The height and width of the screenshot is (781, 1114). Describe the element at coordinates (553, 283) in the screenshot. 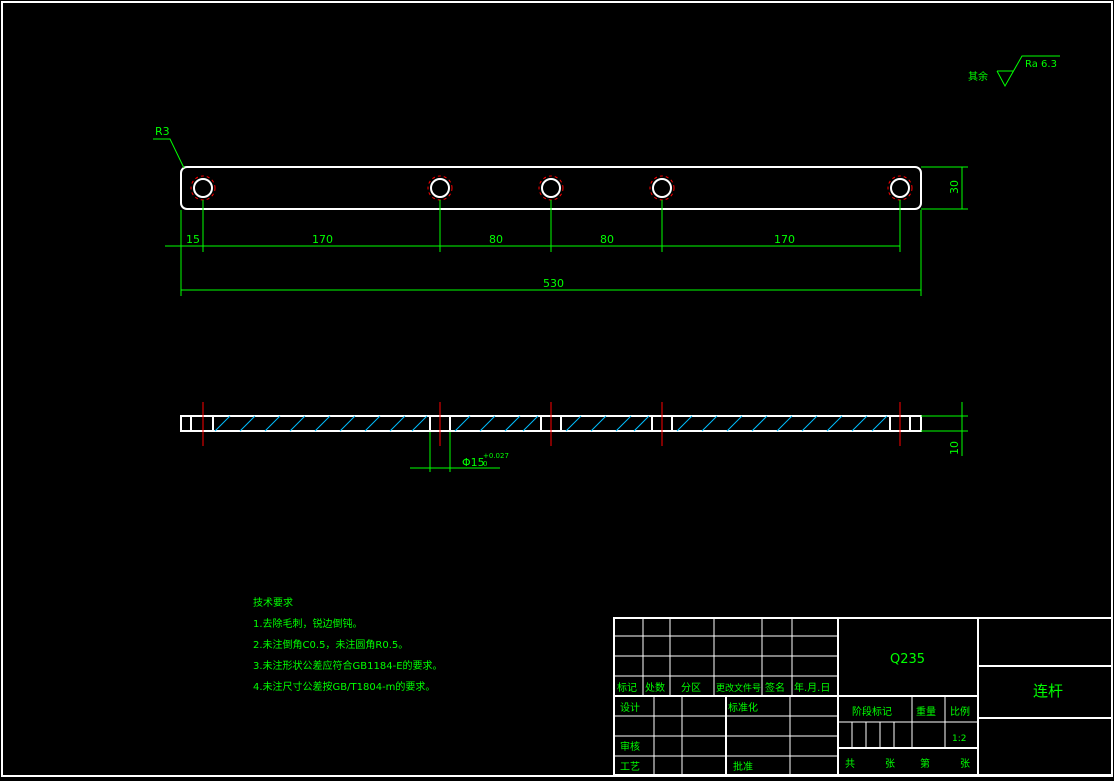

I see `dim-overall: 530` at that location.